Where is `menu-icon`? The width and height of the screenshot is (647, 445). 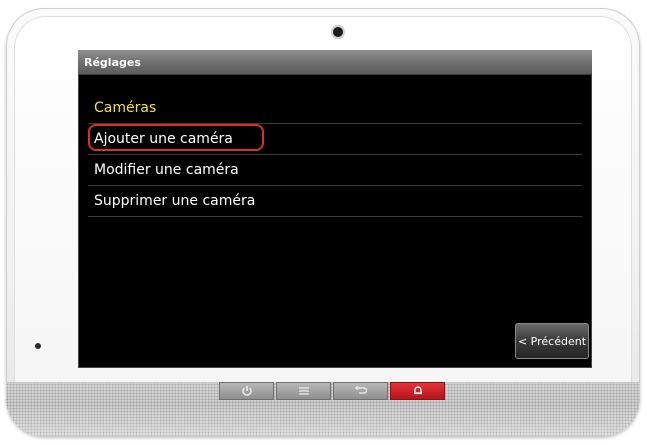 menu-icon is located at coordinates (303, 391).